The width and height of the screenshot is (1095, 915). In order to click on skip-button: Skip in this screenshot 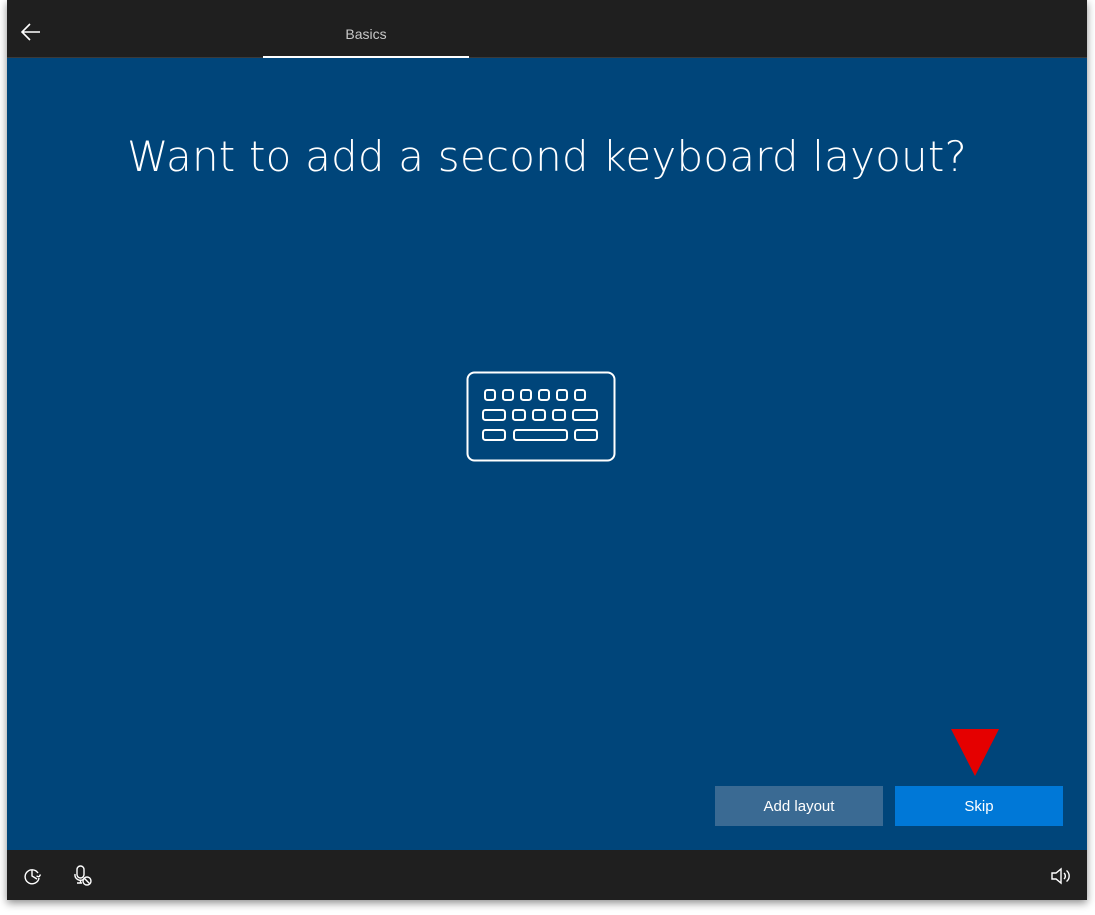, I will do `click(979, 806)`.